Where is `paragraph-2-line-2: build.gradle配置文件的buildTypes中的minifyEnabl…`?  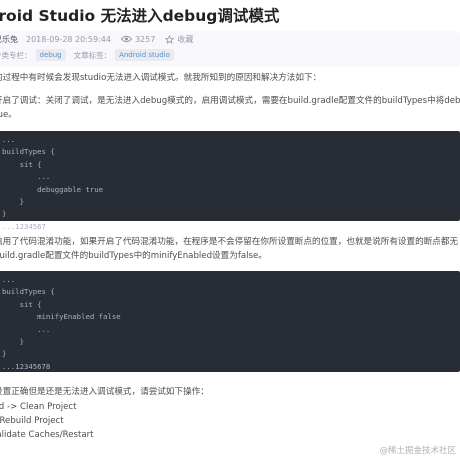
paragraph-2-line-2: build.gradle配置文件的buildTypes中的minifyEnabl… is located at coordinates (133, 256).